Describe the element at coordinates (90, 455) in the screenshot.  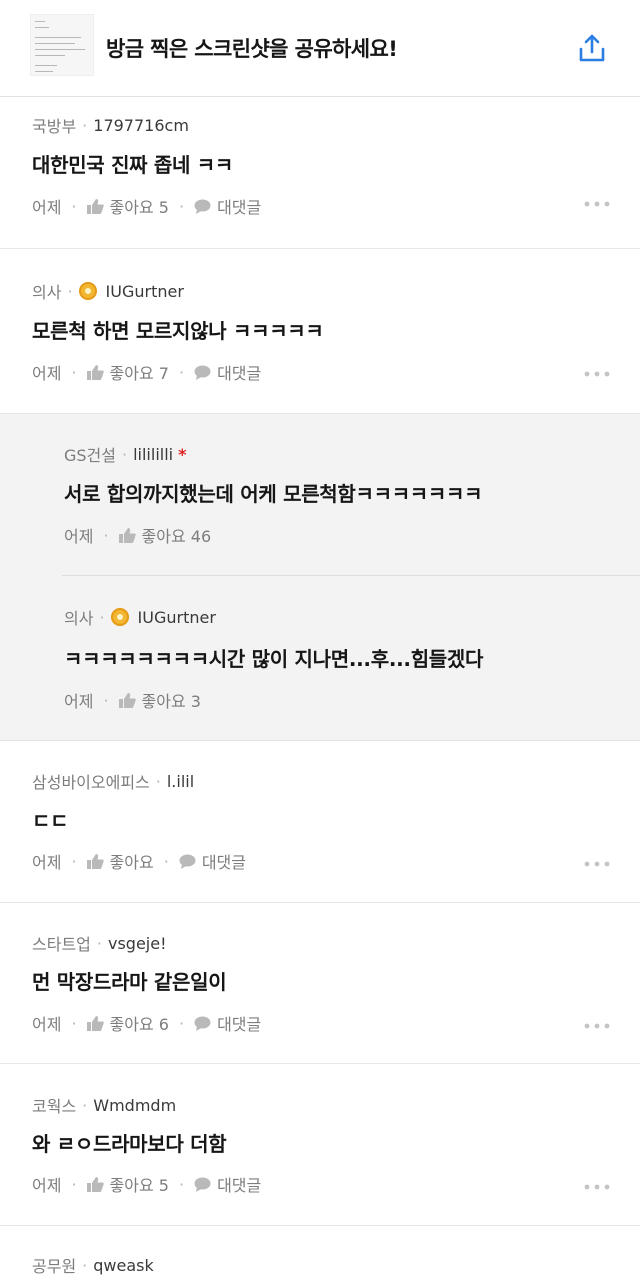
I see `company-name: GS건설` at that location.